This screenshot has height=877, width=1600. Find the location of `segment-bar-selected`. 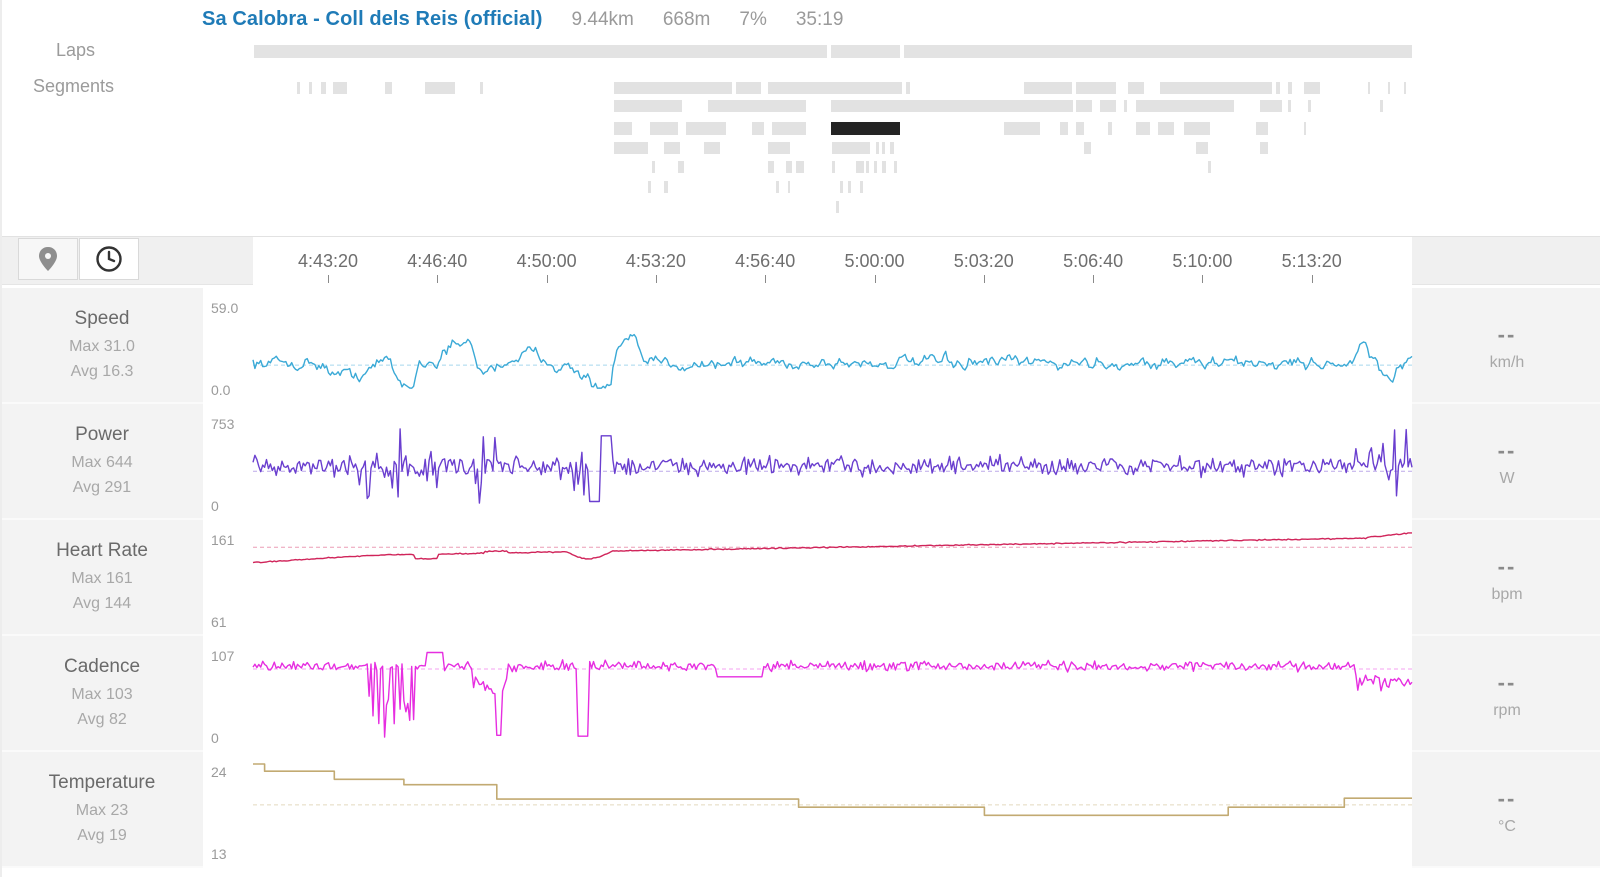

segment-bar-selected is located at coordinates (865, 128).